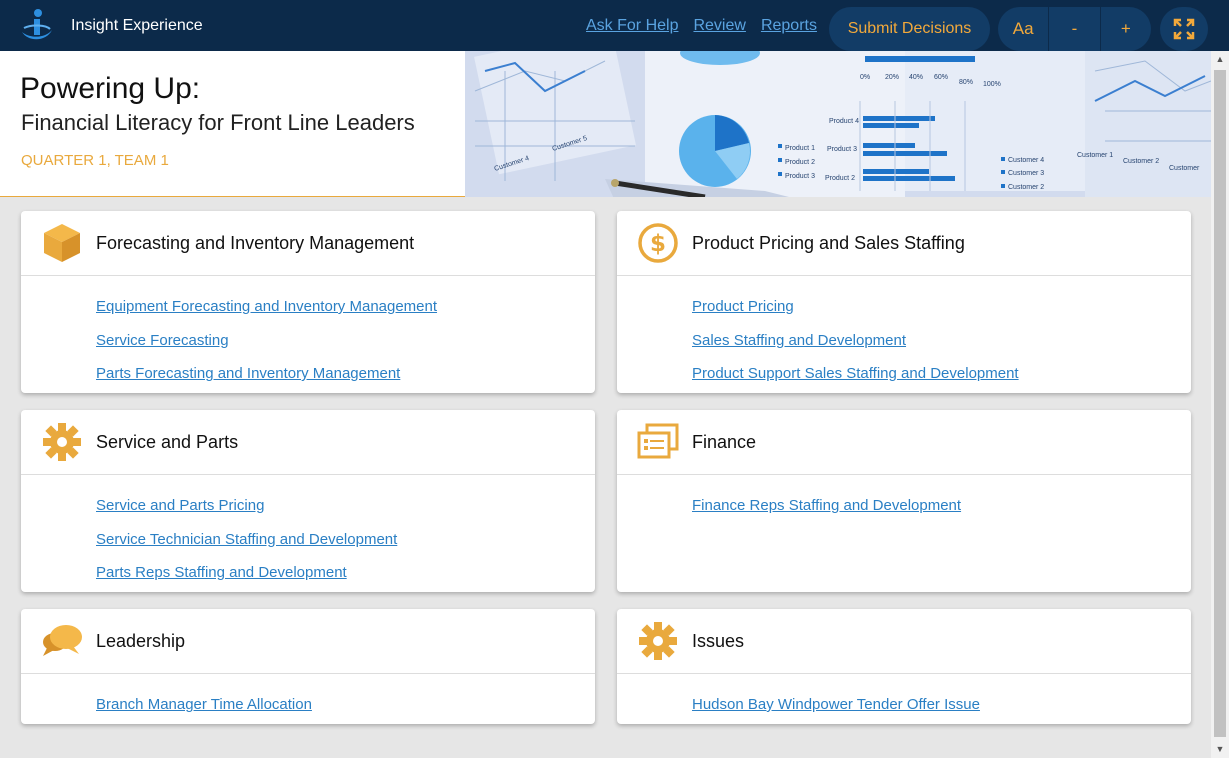 This screenshot has height=758, width=1229. What do you see at coordinates (842, 149) in the screenshot?
I see `product-label: Product 3` at bounding box center [842, 149].